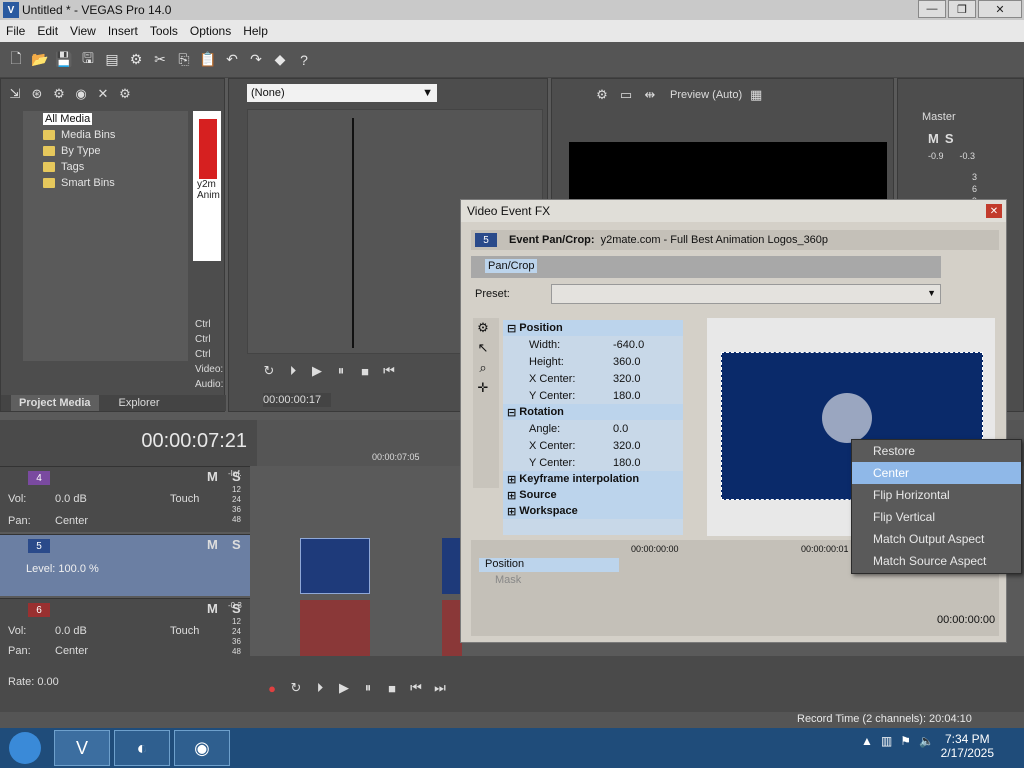 This screenshot has height=768, width=1024. Describe the element at coordinates (936, 539) in the screenshot. I see `ctx-match-output-aspect: Match Output Aspect` at that location.